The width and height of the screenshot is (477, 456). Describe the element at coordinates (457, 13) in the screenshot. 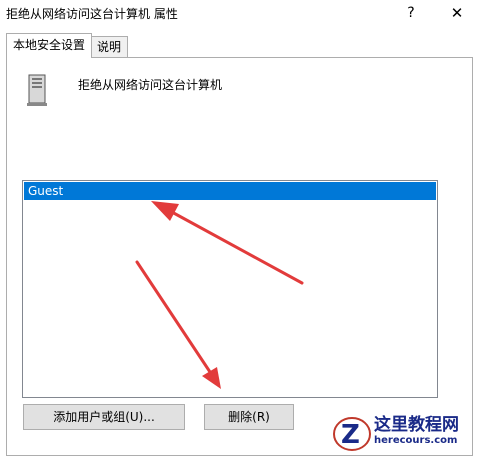

I see `close-button: ✕` at that location.